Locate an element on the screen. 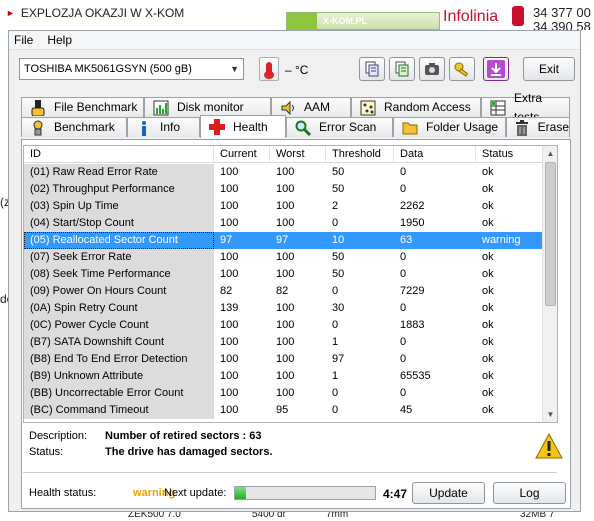 The image size is (594, 521). tab-info: Info is located at coordinates (163, 127).